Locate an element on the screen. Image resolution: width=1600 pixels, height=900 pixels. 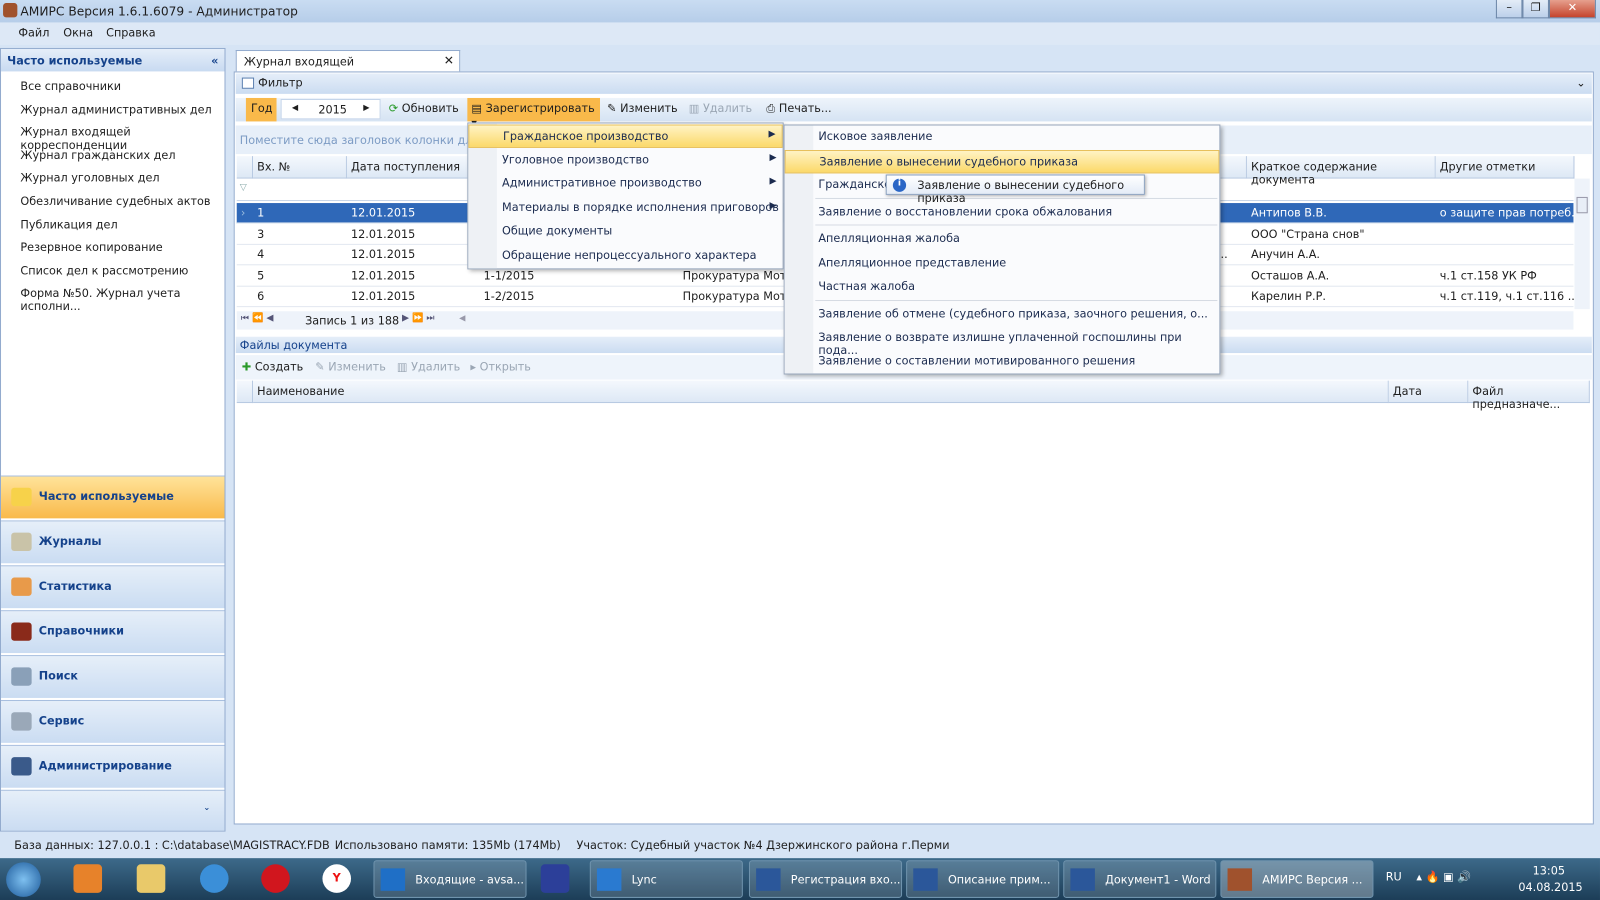
sidebar-item: Список дел к рассмотрению is located at coordinates (104, 270).